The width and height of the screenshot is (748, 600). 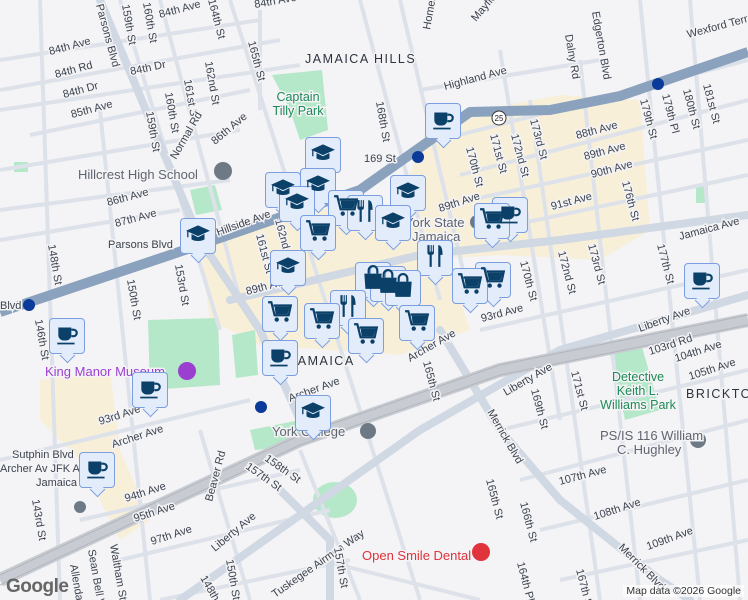 What do you see at coordinates (649, 449) in the screenshot?
I see `svg-text: C. Hughley` at bounding box center [649, 449].